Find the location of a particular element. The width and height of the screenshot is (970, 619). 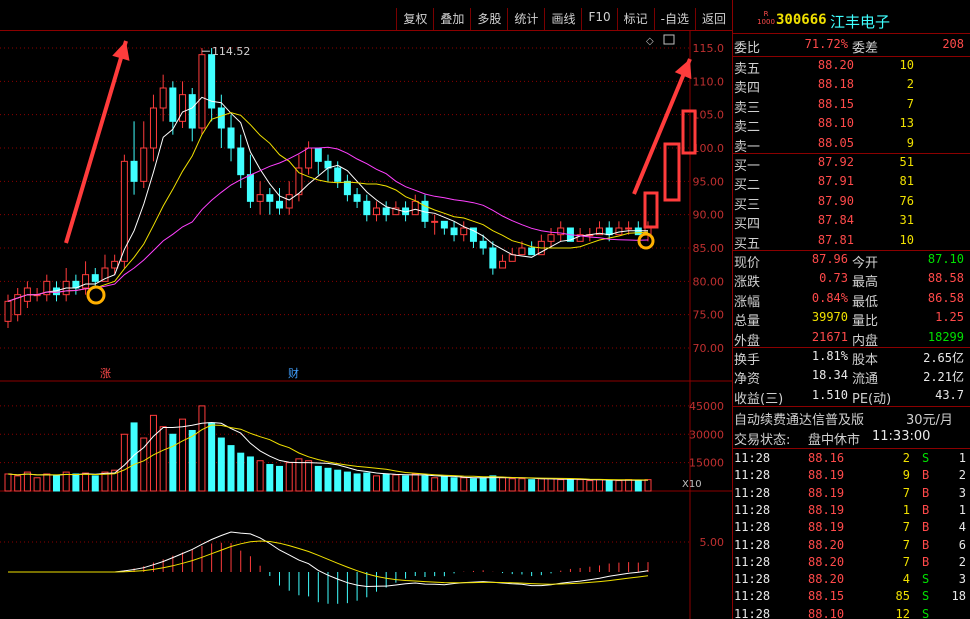

bid-row: 买四 87.84 31 is located at coordinates (852, 222).